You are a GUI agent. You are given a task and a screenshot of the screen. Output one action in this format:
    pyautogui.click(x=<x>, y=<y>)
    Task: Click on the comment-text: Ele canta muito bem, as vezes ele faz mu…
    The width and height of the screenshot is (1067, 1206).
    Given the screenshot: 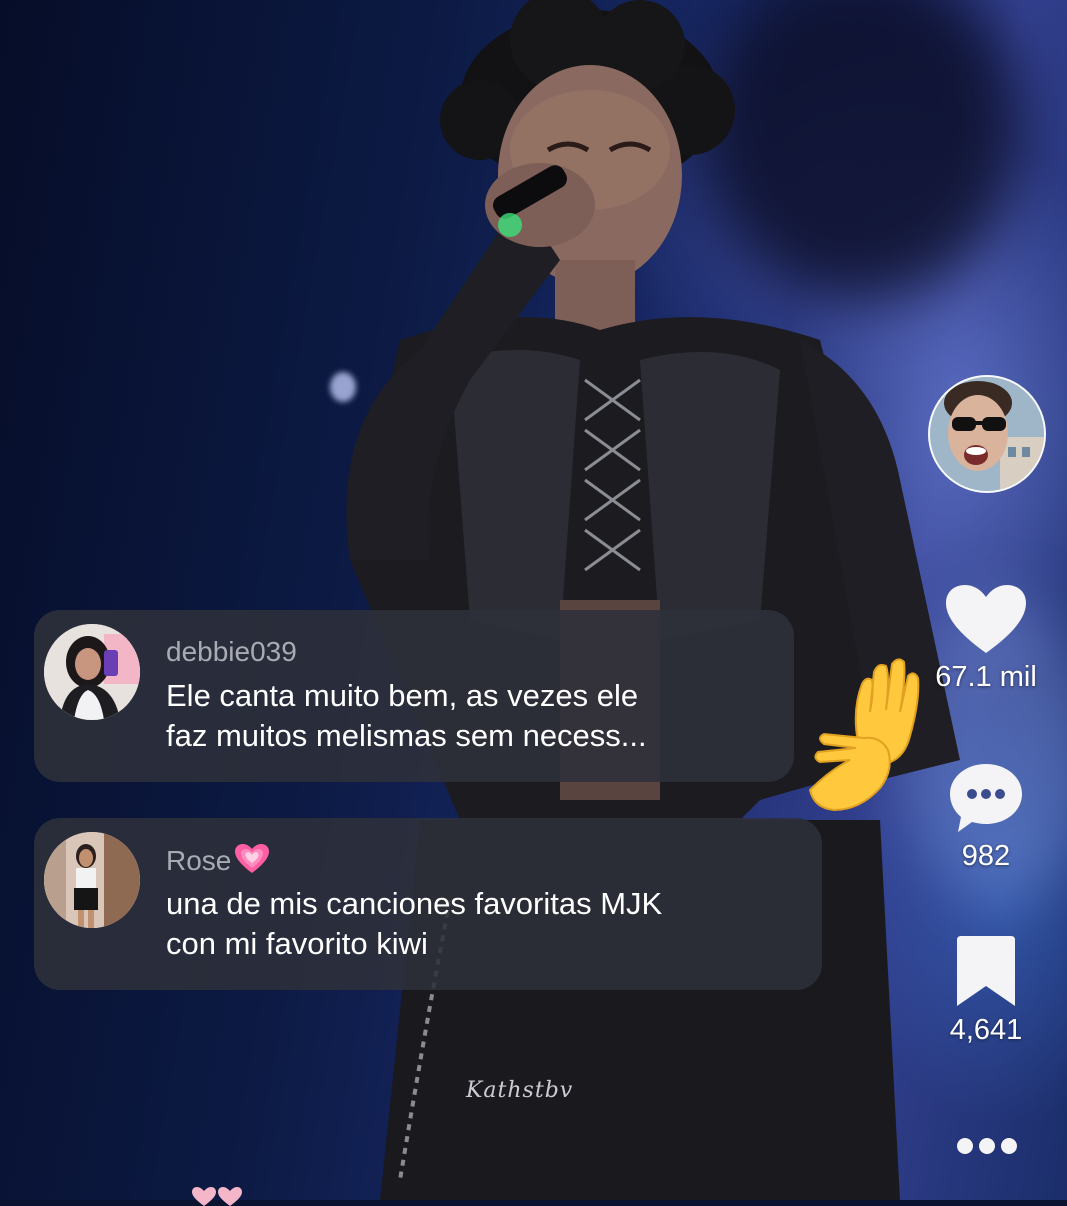 What is the action you would take?
    pyautogui.click(x=406, y=715)
    